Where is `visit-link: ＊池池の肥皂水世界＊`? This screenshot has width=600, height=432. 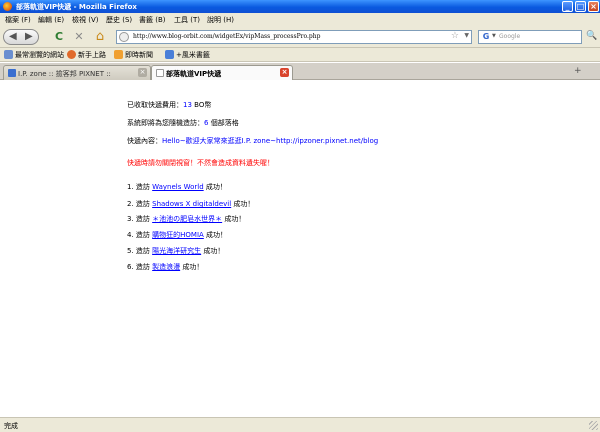 visit-link: ＊池池の肥皂水世界＊ is located at coordinates (187, 219).